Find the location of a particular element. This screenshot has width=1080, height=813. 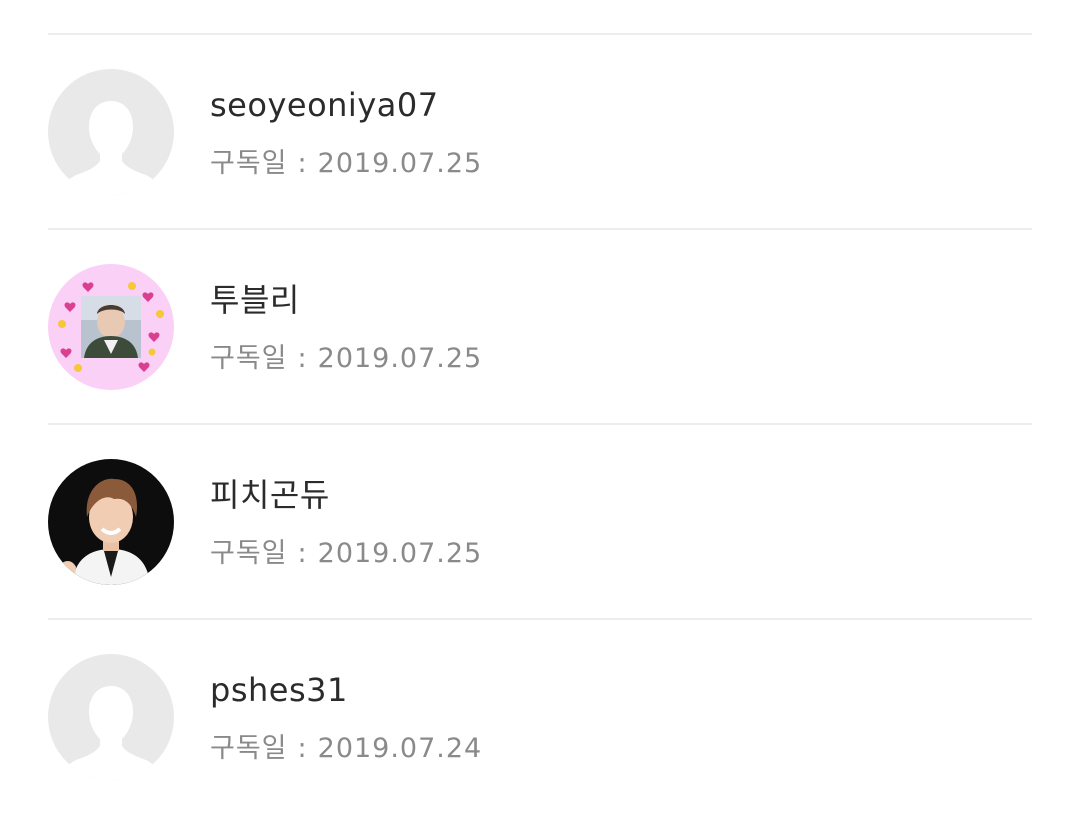

subscriber-name: 피치곤듀 is located at coordinates (270, 495).